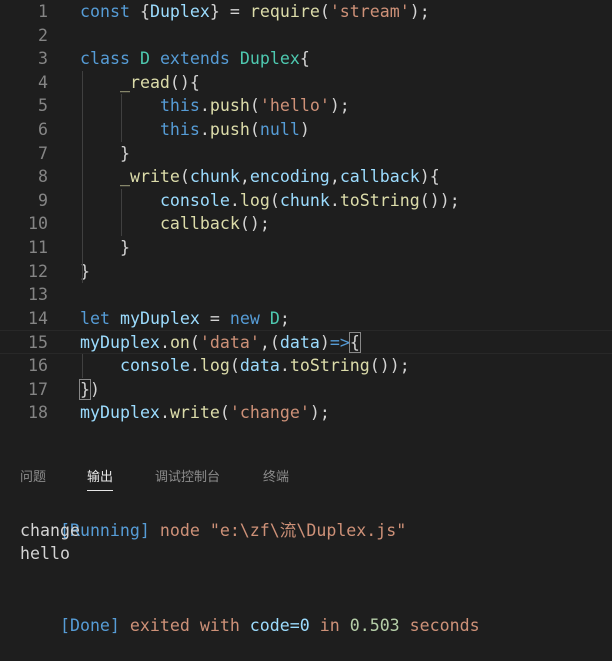 This screenshot has height=661, width=612. What do you see at coordinates (43, 59) in the screenshot?
I see `line-number: 3` at bounding box center [43, 59].